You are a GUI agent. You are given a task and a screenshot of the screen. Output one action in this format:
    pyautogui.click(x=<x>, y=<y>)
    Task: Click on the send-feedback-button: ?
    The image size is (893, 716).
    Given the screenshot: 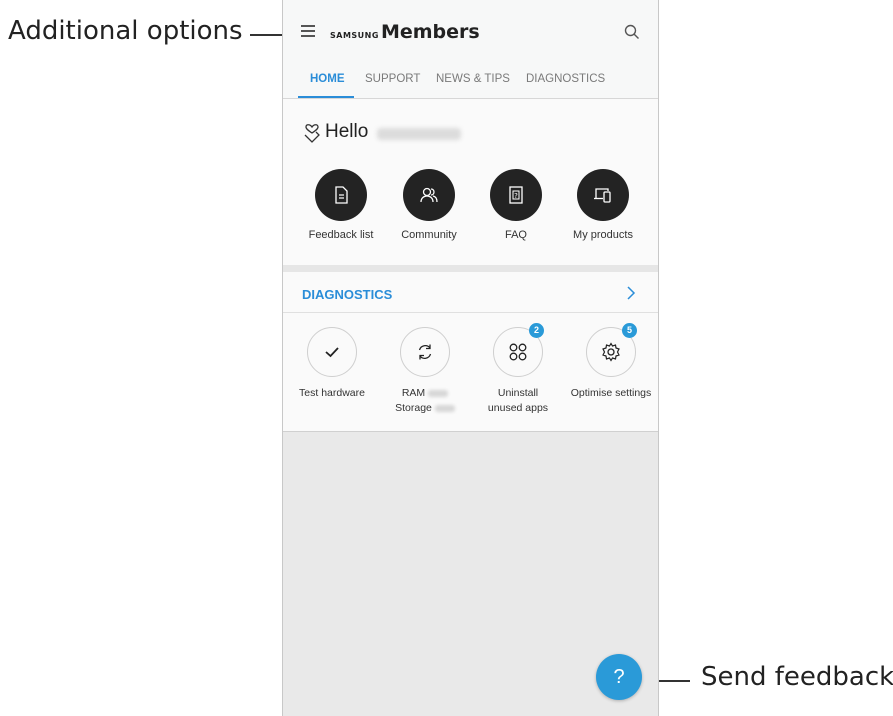 What is the action you would take?
    pyautogui.click(x=619, y=677)
    